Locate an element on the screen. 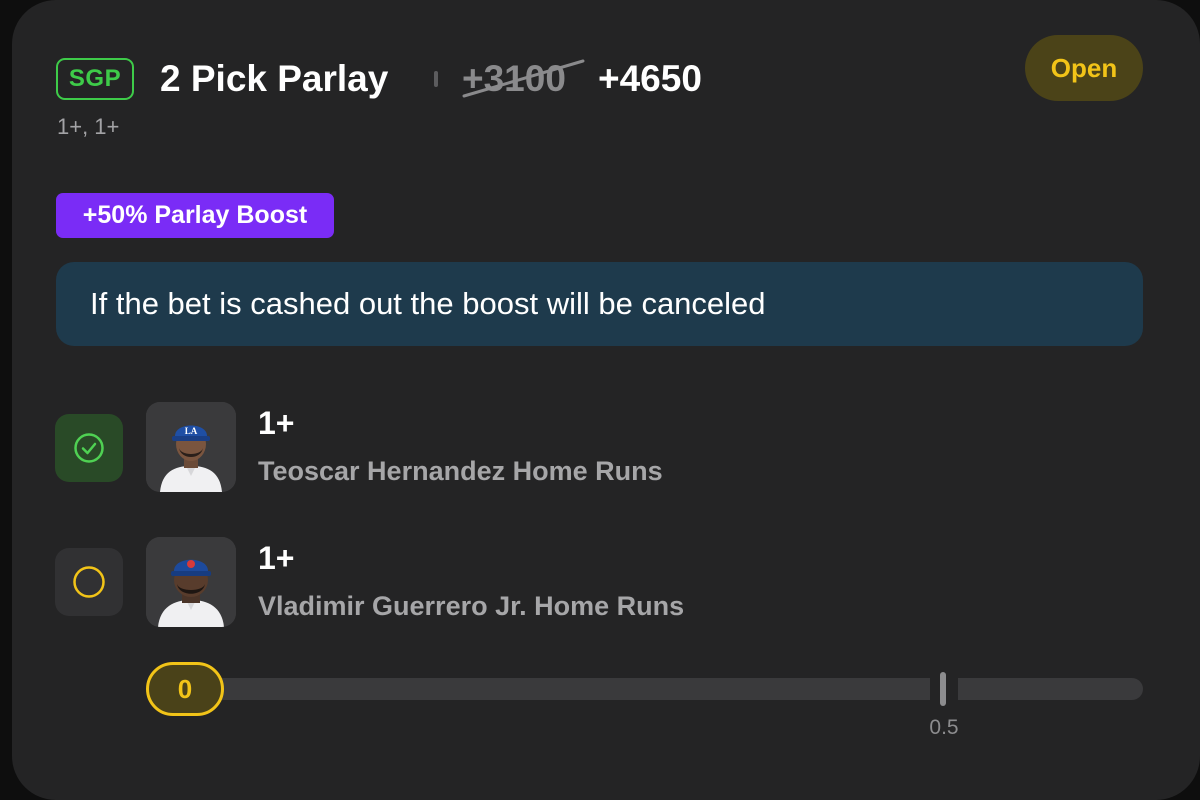 Image resolution: width=1200 pixels, height=800 pixels. boosted-odds: +4650 is located at coordinates (650, 78).